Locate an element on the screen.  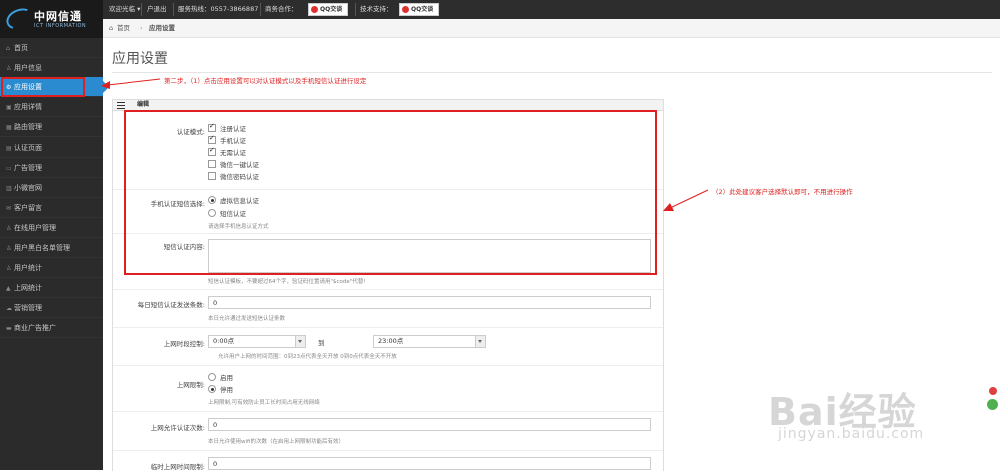
side-widget is located at coordinates (993, 400).